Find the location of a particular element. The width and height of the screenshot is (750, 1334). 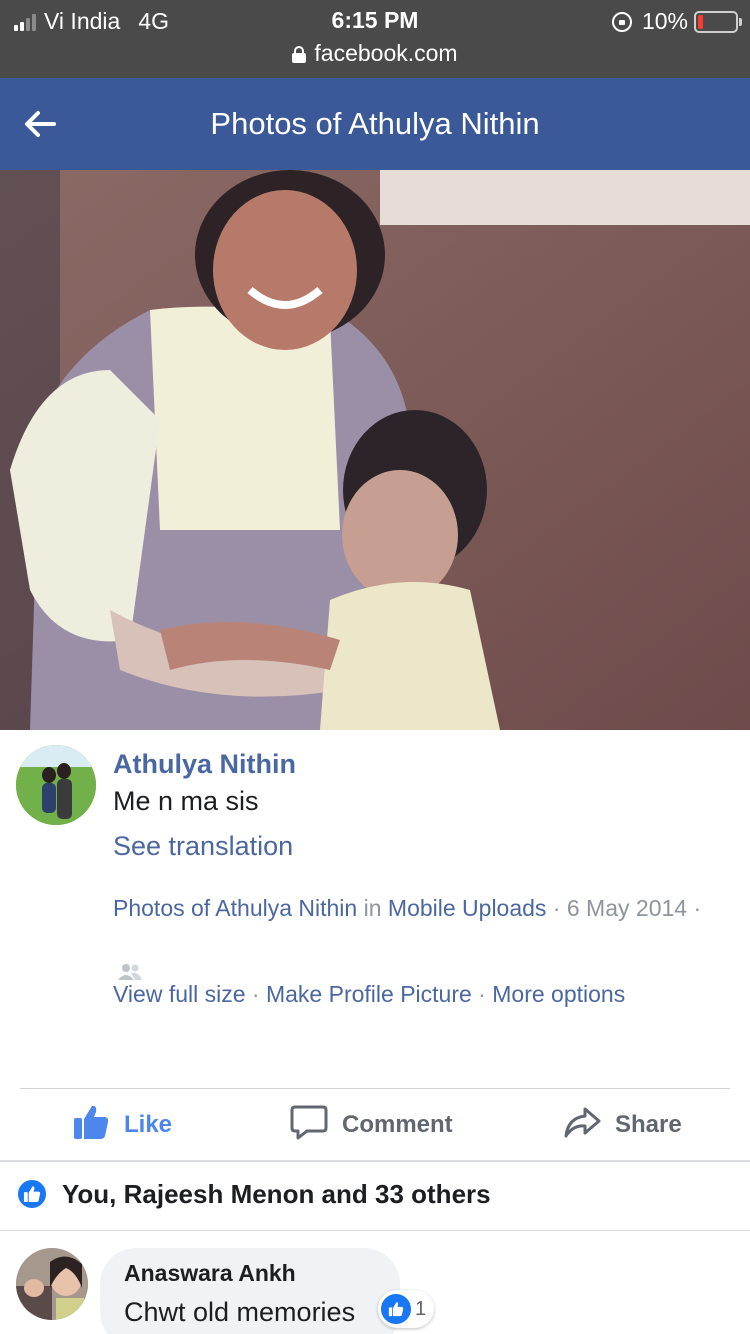

make-profile-picture-link: Make Profile Picture is located at coordinates (369, 994).